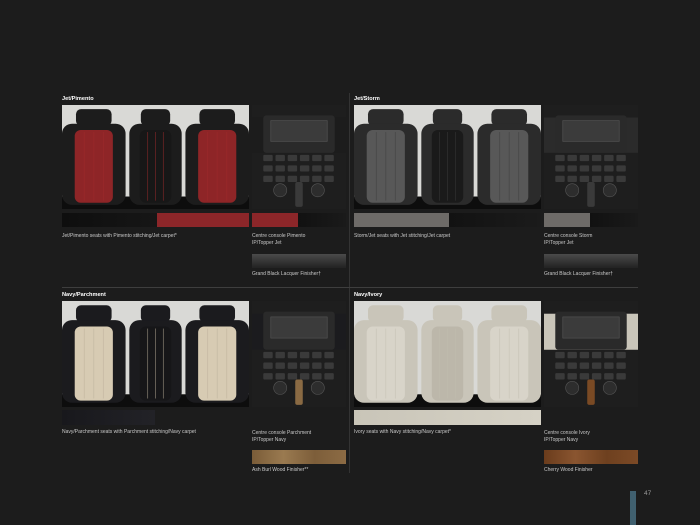 The height and width of the screenshot is (525, 700). What do you see at coordinates (155, 354) in the screenshot?
I see `seat-photo-navy-parchment` at bounding box center [155, 354].